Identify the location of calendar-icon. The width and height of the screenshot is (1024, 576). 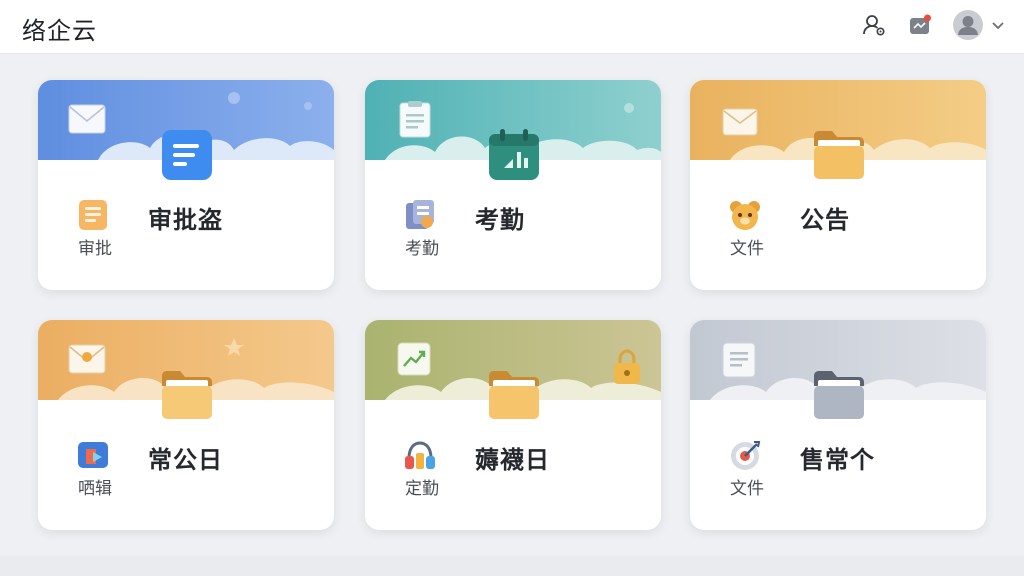
(514, 154).